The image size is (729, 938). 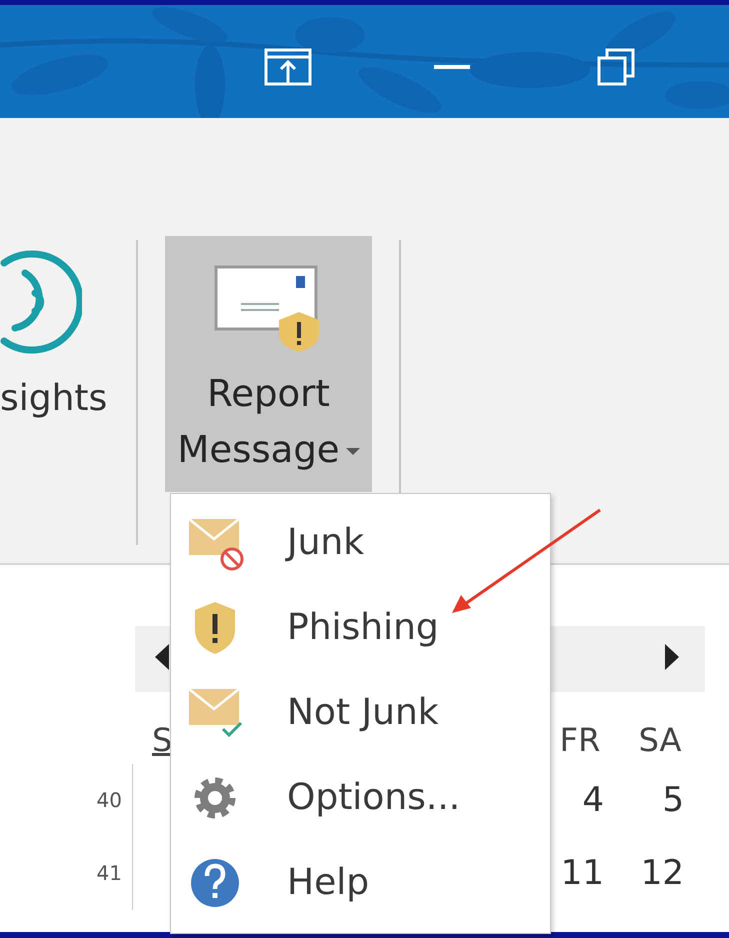 I want to click on caret-icon, so click(x=353, y=452).